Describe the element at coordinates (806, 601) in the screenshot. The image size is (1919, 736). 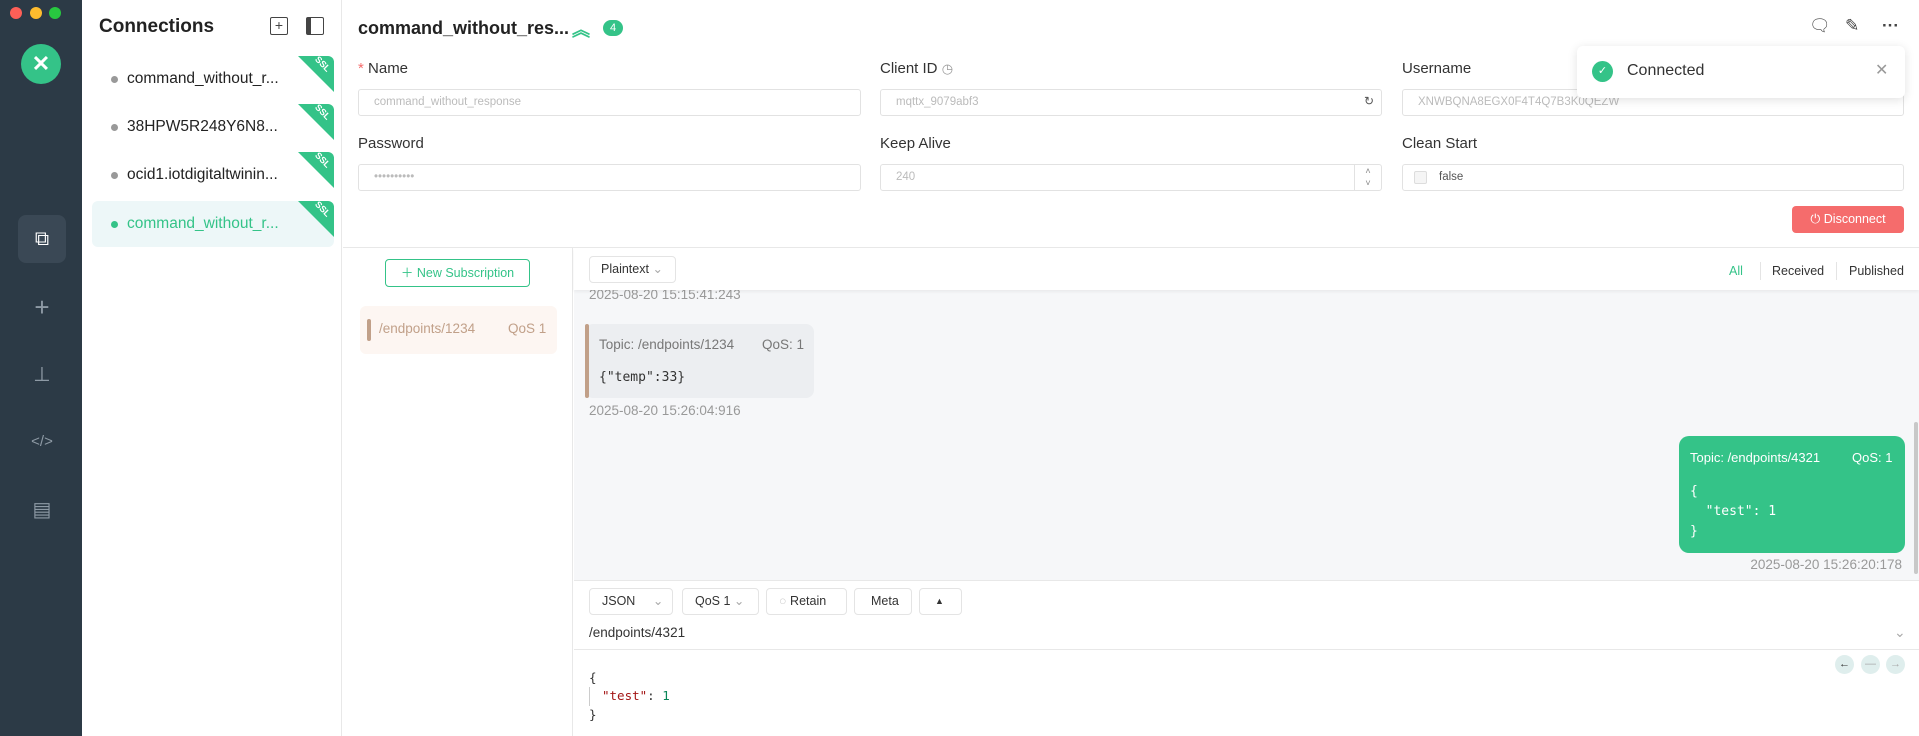
I see `retain-toggle: ○ Retain` at that location.